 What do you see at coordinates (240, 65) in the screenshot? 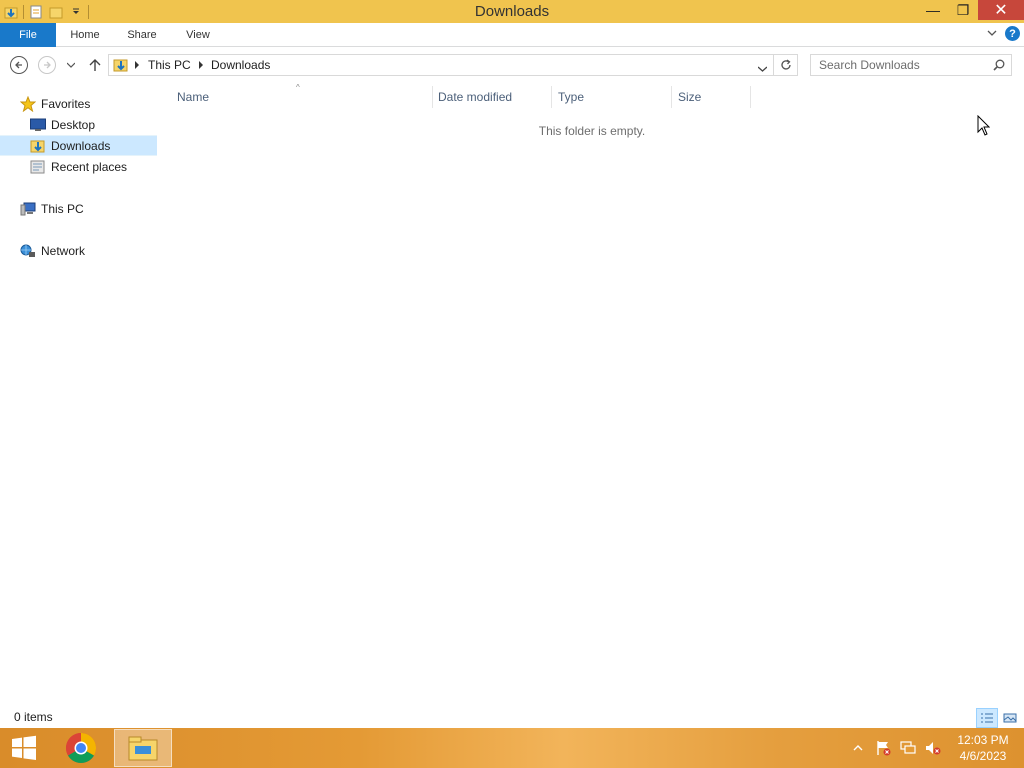
I see `breadcrumb-downloads: Downloads` at bounding box center [240, 65].